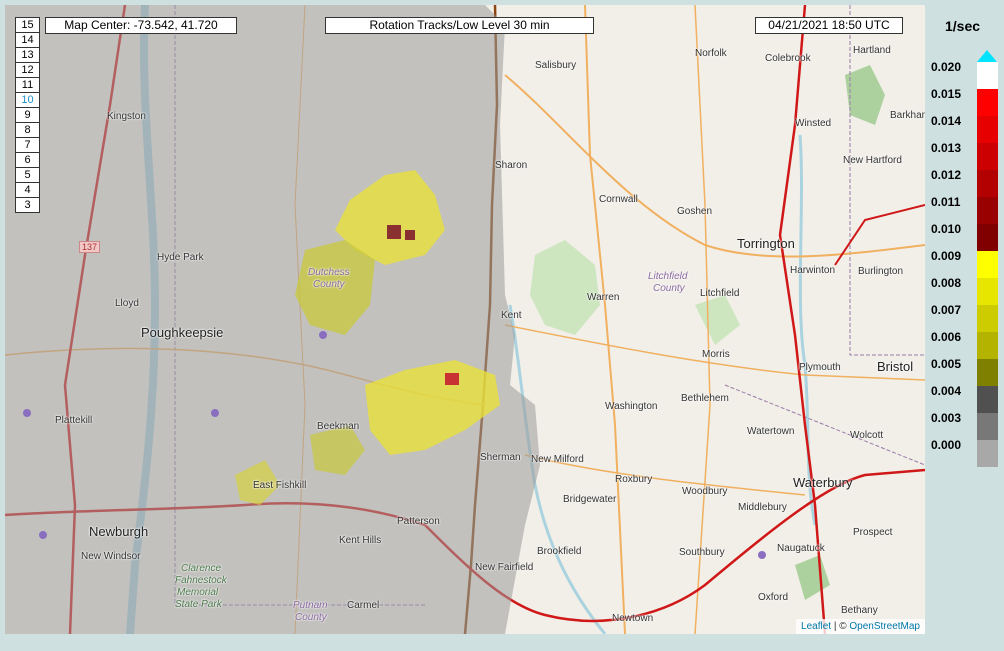  Describe the element at coordinates (459, 25) in the screenshot. I see `product-title: Rotation Tracks/Low Level 30 min` at that location.